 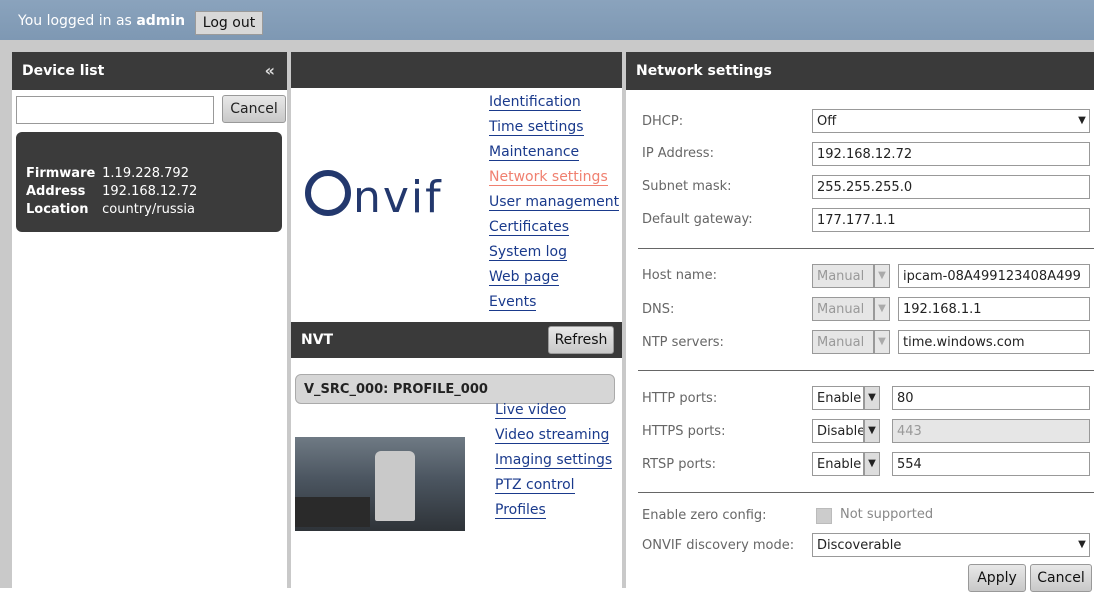 I want to click on nvt-header: NVT Refresh, so click(x=456, y=340).